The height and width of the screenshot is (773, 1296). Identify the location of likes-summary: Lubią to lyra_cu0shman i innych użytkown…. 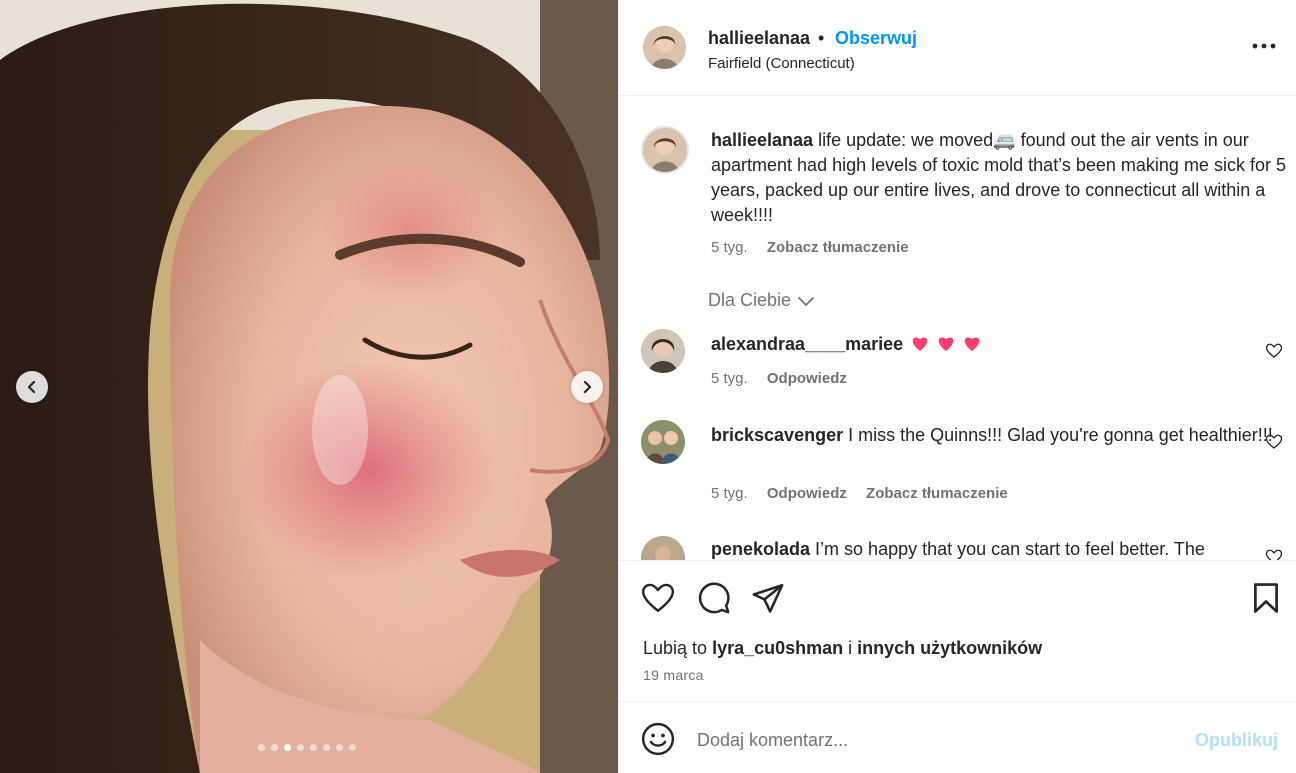
(842, 648).